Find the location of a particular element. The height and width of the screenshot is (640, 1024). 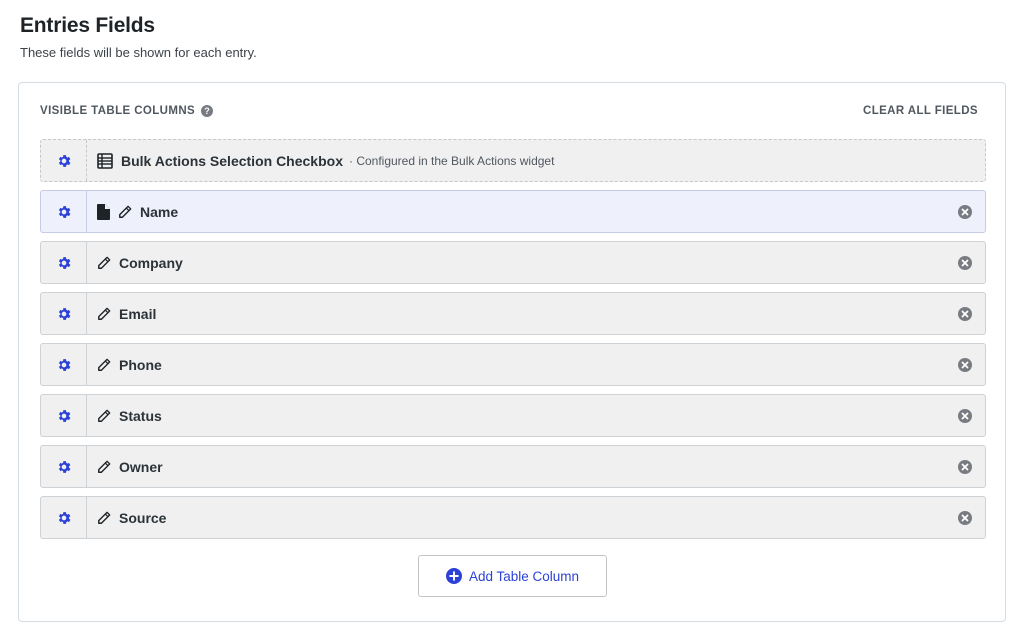

field-label: Name is located at coordinates (159, 211).